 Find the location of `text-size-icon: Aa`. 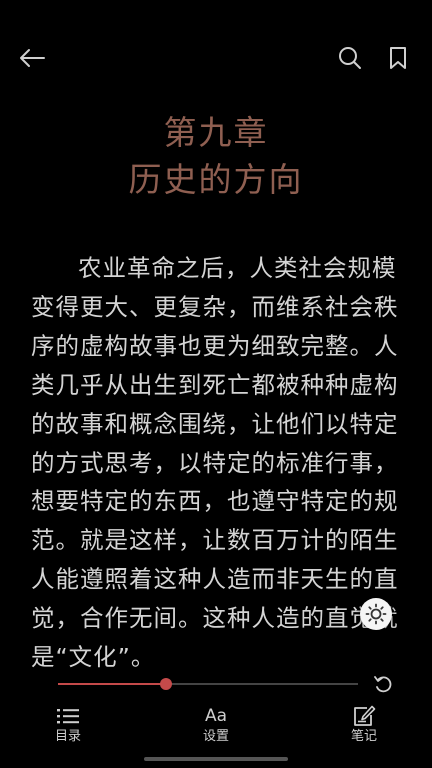

text-size-icon: Aa is located at coordinates (216, 716).